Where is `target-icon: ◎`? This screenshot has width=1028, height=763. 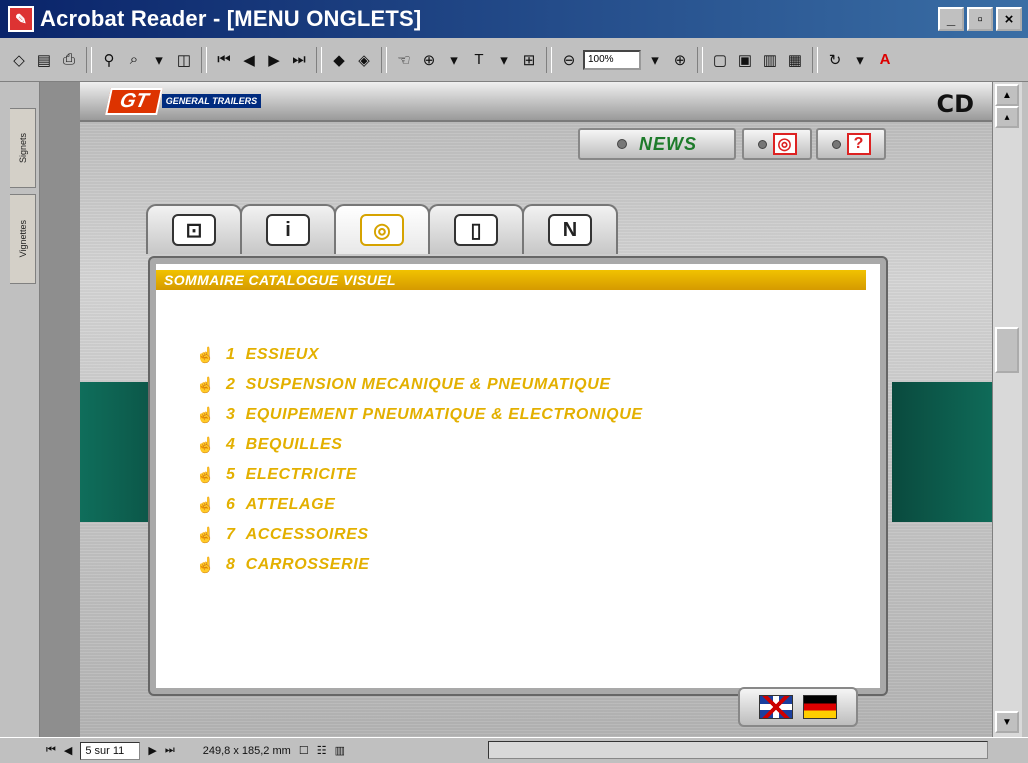 target-icon: ◎ is located at coordinates (784, 144).